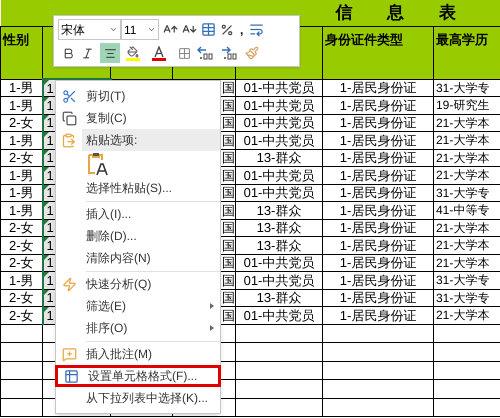 The height and width of the screenshot is (418, 500). What do you see at coordinates (256, 29) in the screenshot?
I see `wrap-text-icon` at bounding box center [256, 29].